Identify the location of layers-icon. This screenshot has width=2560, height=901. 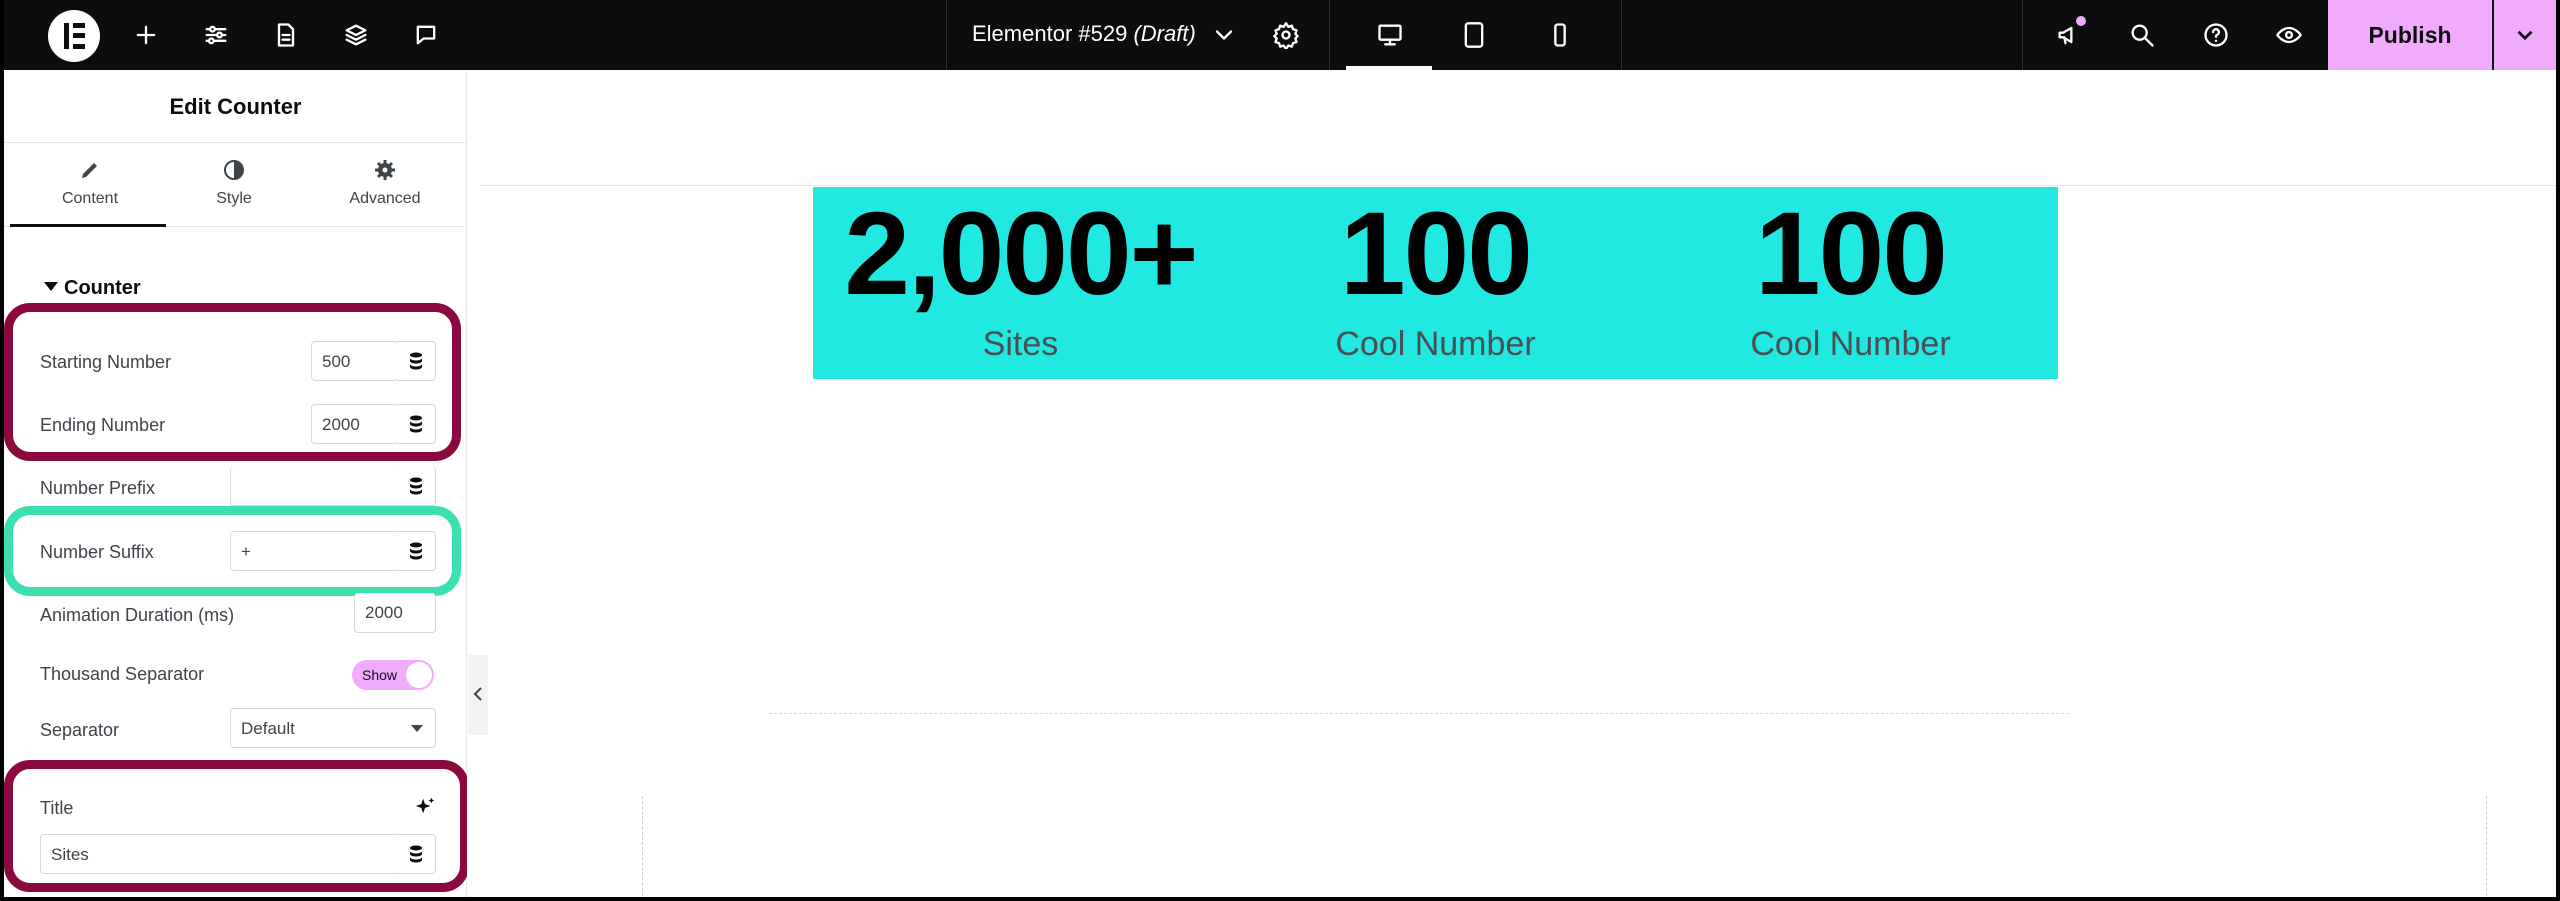
(356, 35).